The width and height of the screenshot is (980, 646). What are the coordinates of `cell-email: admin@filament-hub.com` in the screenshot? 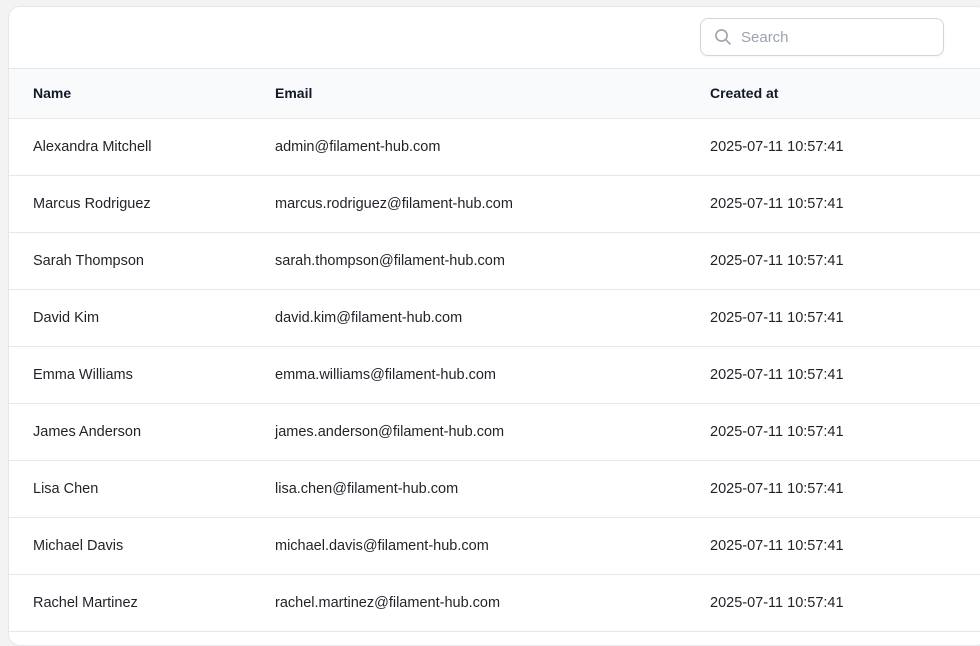 It's located at (358, 146).